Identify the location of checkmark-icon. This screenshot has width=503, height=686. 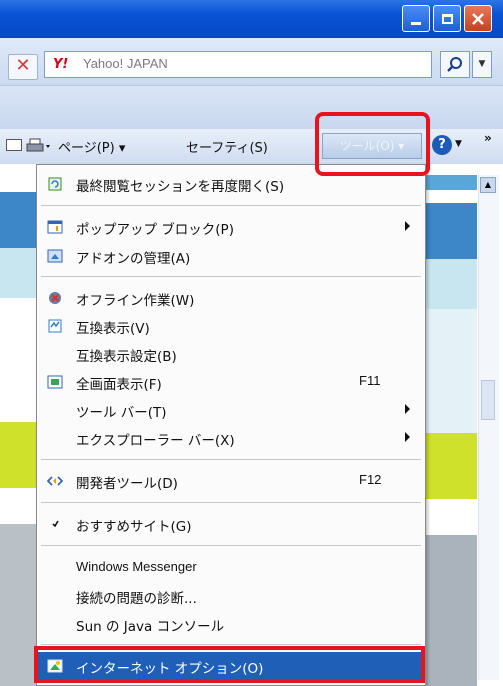
(55, 524).